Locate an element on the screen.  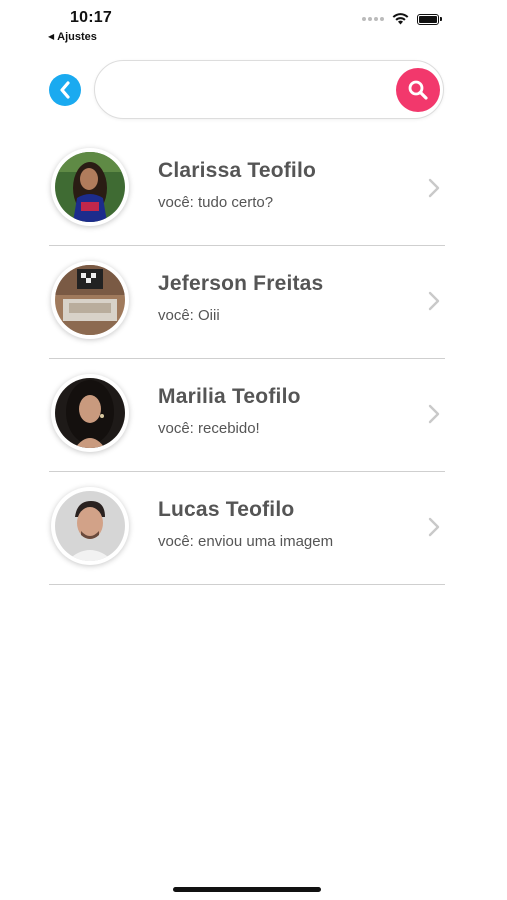
status-time: 10:17 is located at coordinates (91, 17).